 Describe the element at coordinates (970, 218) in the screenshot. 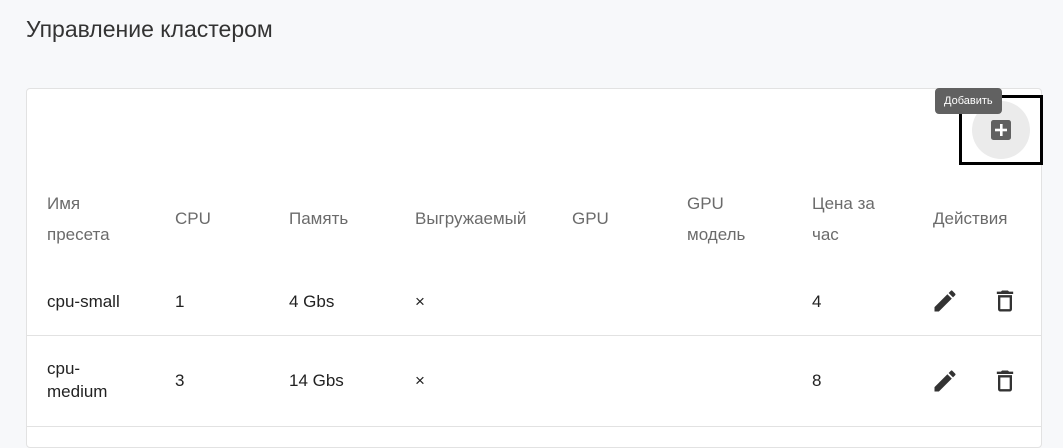

I see `column-header-actions: Действия` at that location.